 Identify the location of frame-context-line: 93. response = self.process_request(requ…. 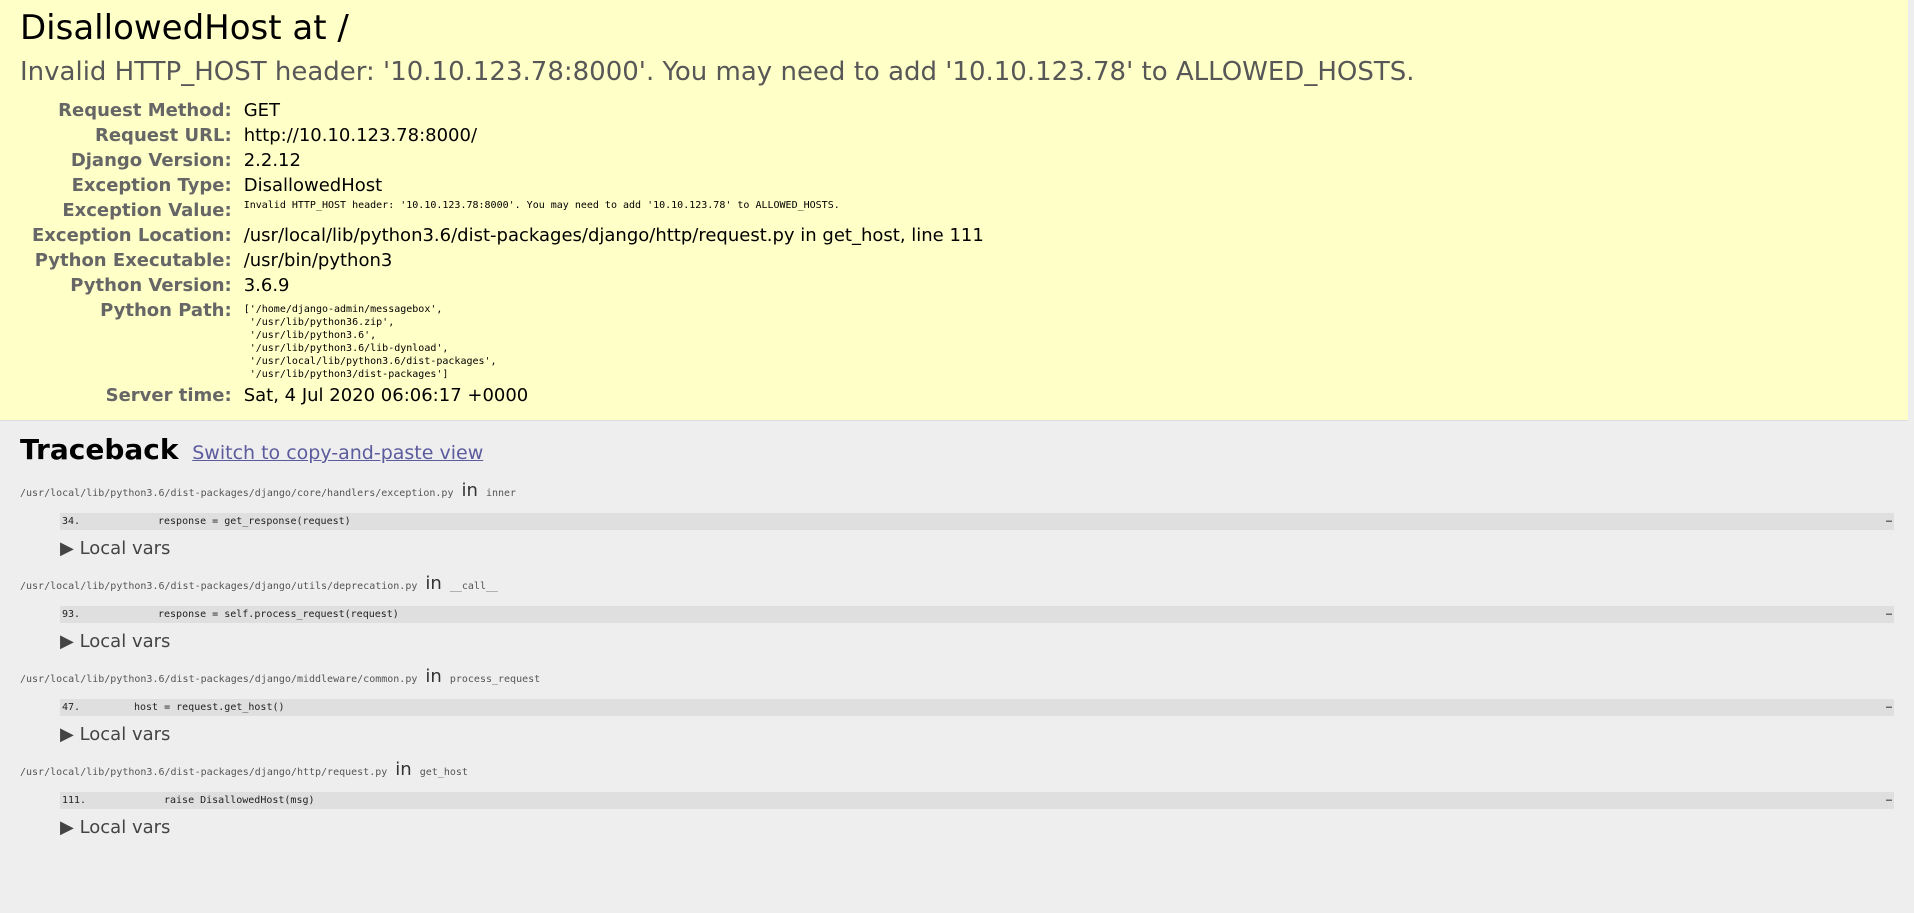
(977, 614).